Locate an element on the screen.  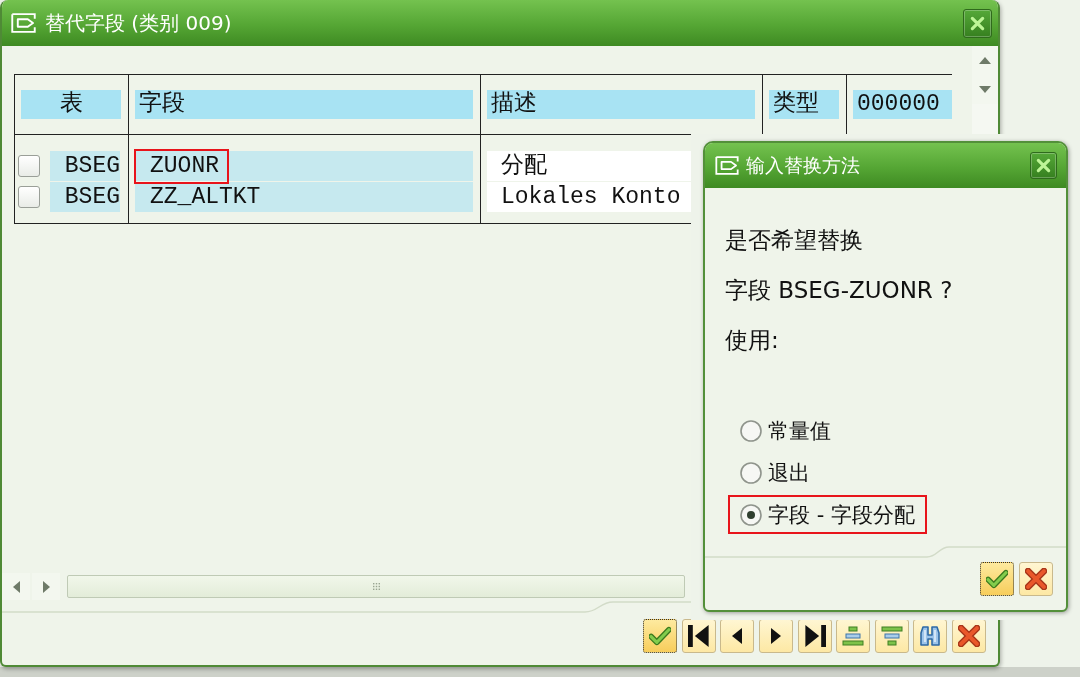
binoculars-icon is located at coordinates (930, 636).